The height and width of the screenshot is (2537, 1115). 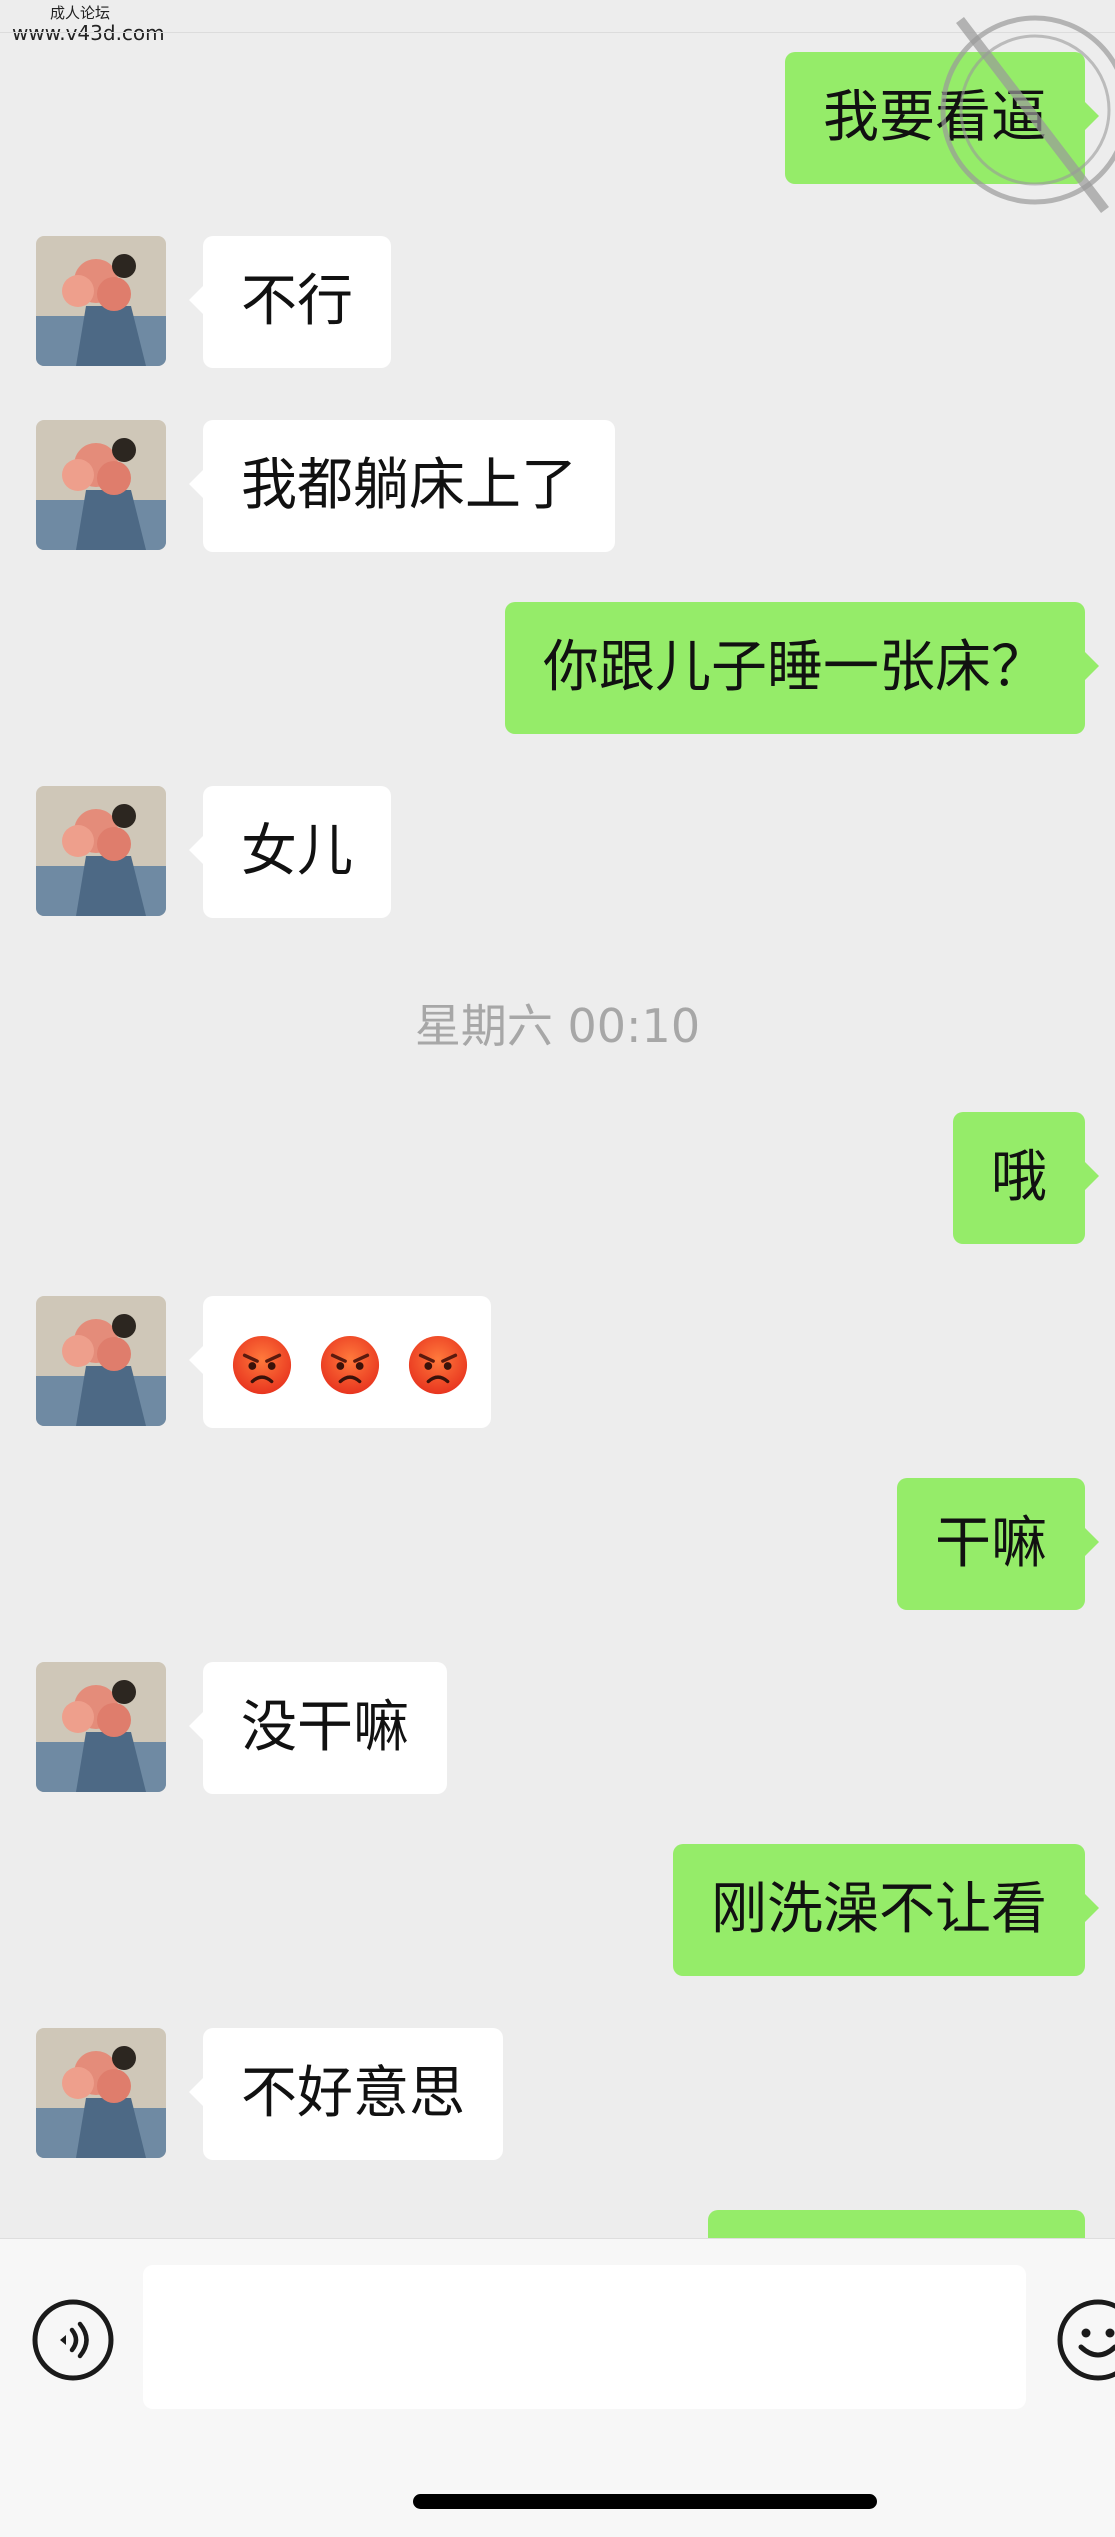 I want to click on message-bubble-outgoing: 刚洗澡不让看, so click(x=886, y=1910).